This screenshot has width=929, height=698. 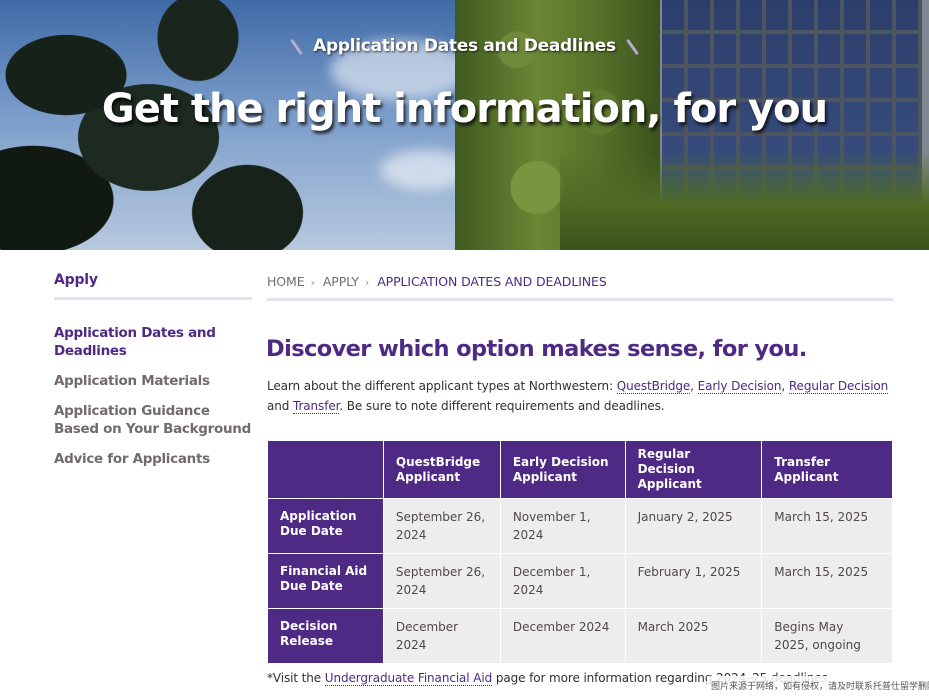 What do you see at coordinates (693, 526) in the screenshot?
I see `table-cell: January 2, 2025` at bounding box center [693, 526].